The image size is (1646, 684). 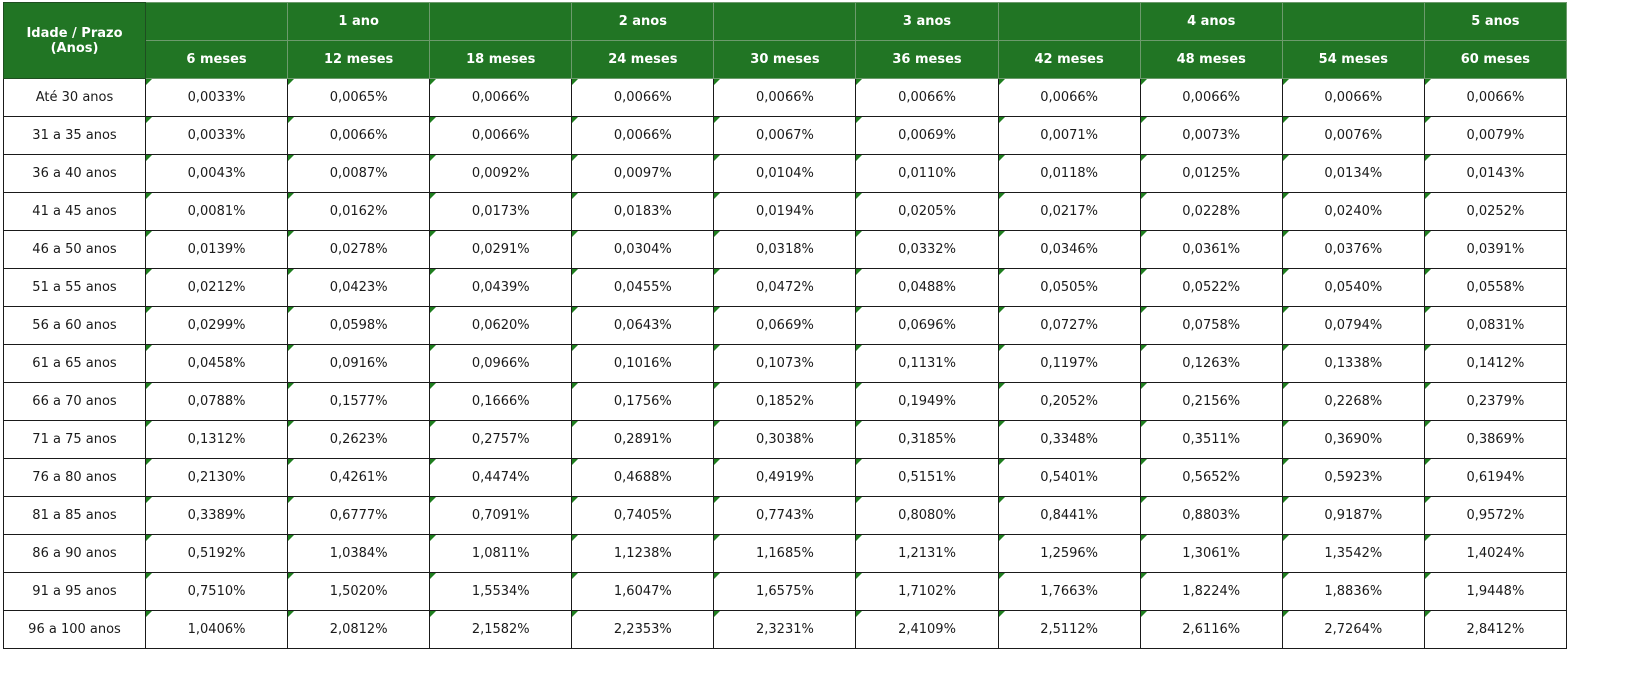 I want to click on rate-value-cell: 0,4474%, so click(x=501, y=477).